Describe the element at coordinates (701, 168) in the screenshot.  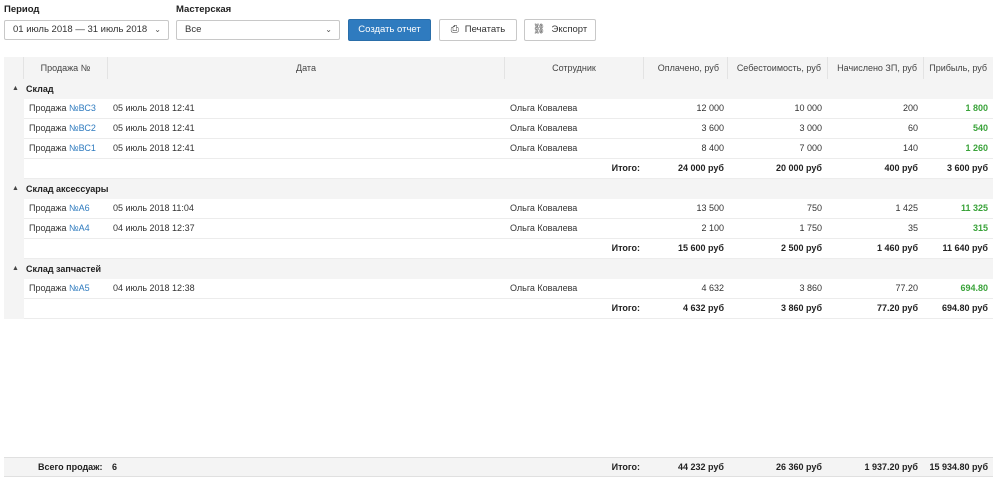
I see `group-total-paid: 24 000 руб` at that location.